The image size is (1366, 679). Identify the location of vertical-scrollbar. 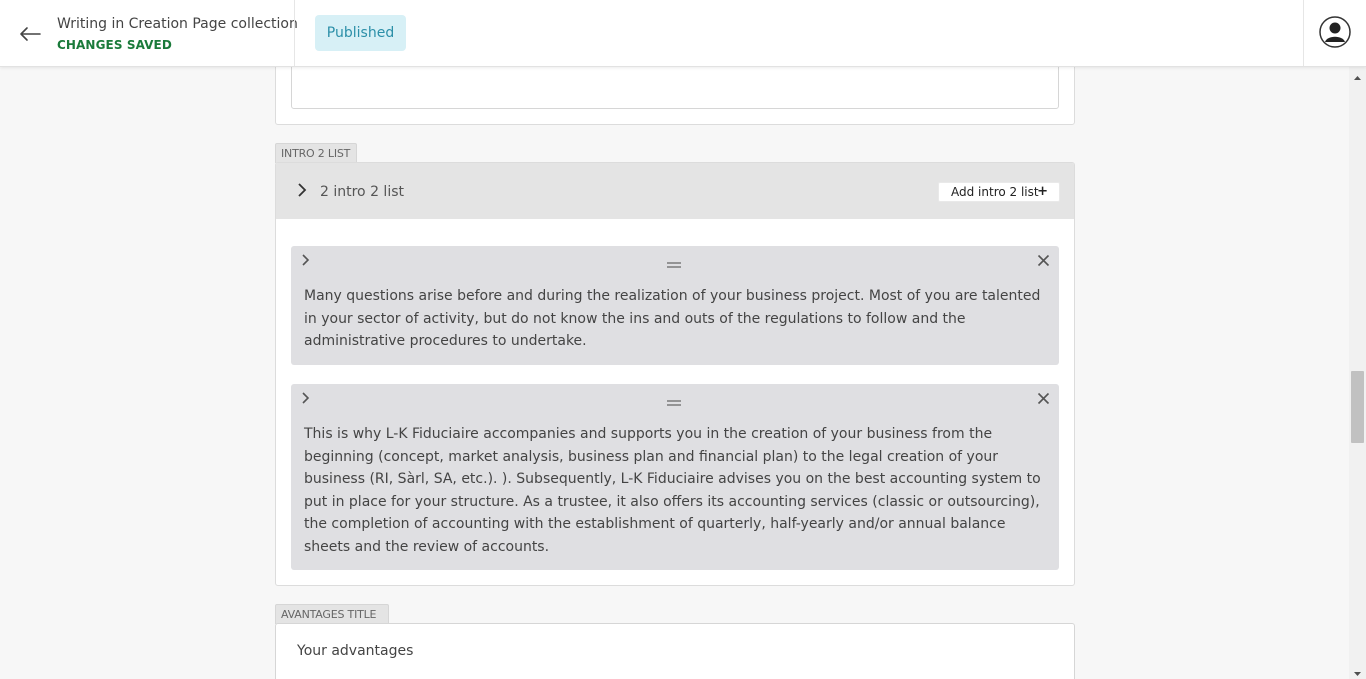
(1357, 373).